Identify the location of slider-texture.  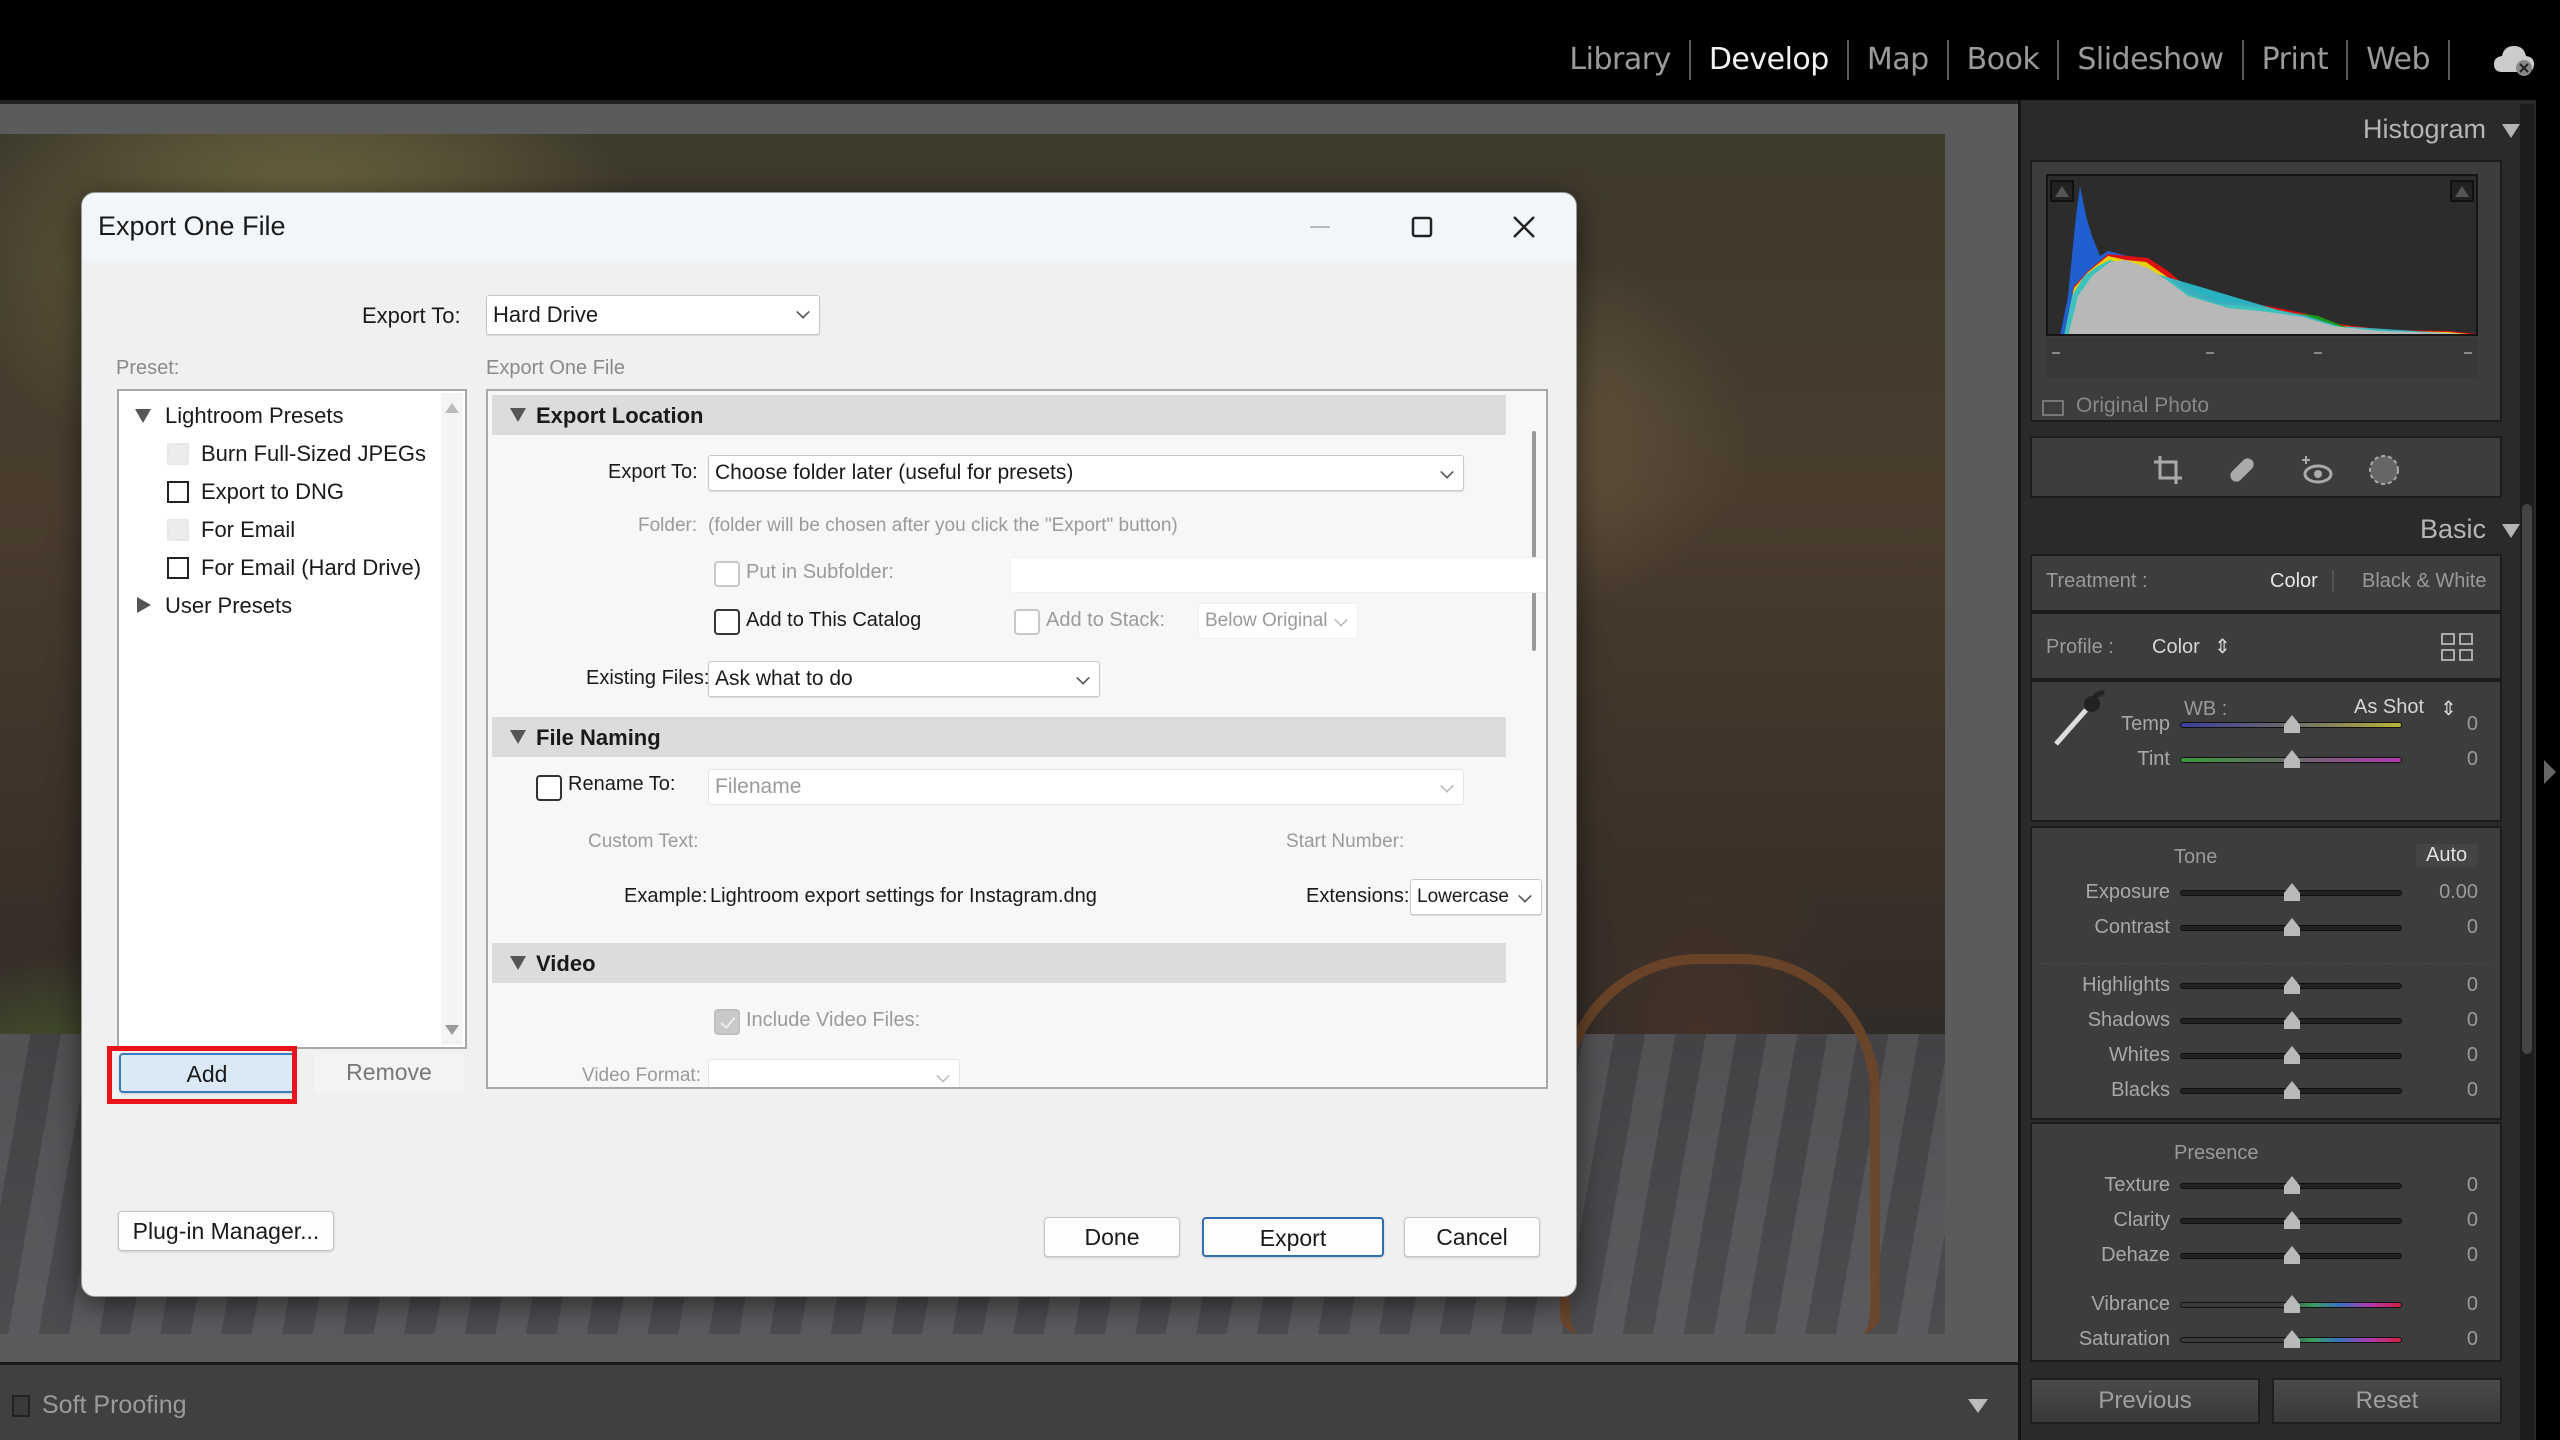
(2291, 1185).